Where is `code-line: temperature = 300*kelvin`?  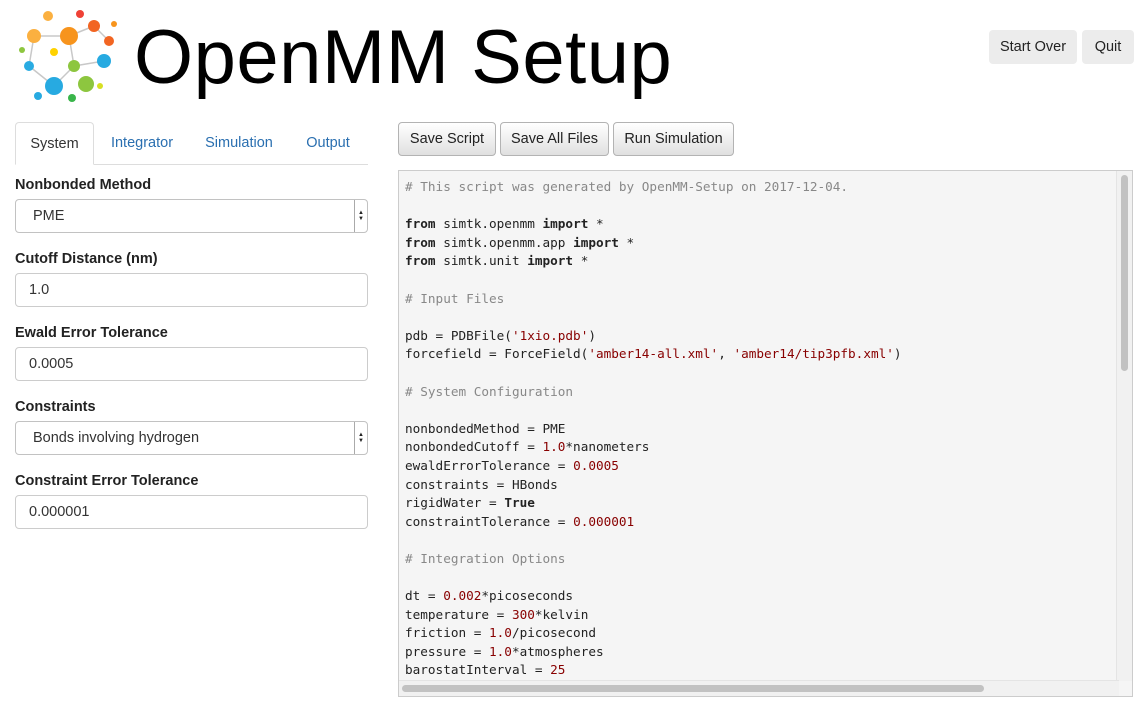 code-line: temperature = 300*kelvin is located at coordinates (653, 615).